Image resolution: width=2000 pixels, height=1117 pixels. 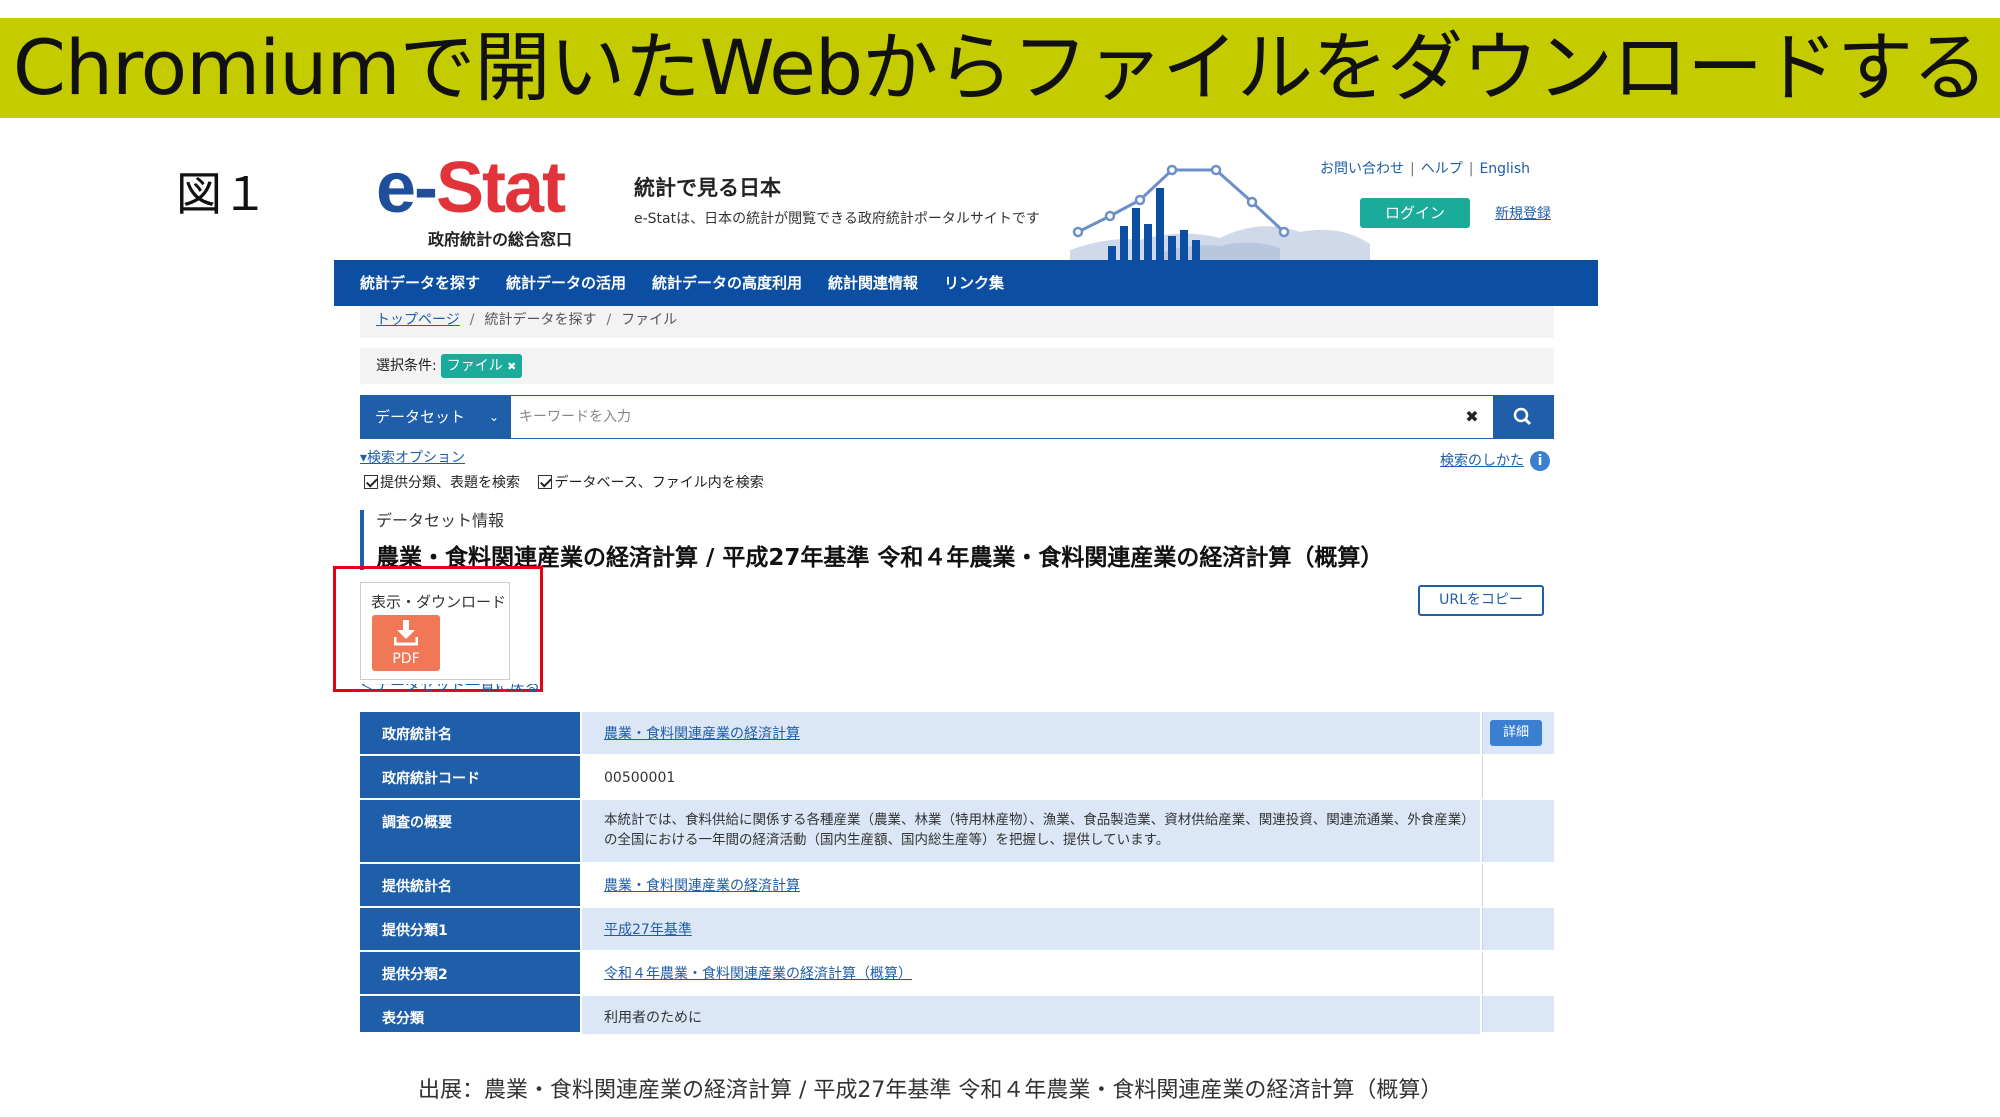 I want to click on category1-link: 平成27年基準, so click(x=648, y=930).